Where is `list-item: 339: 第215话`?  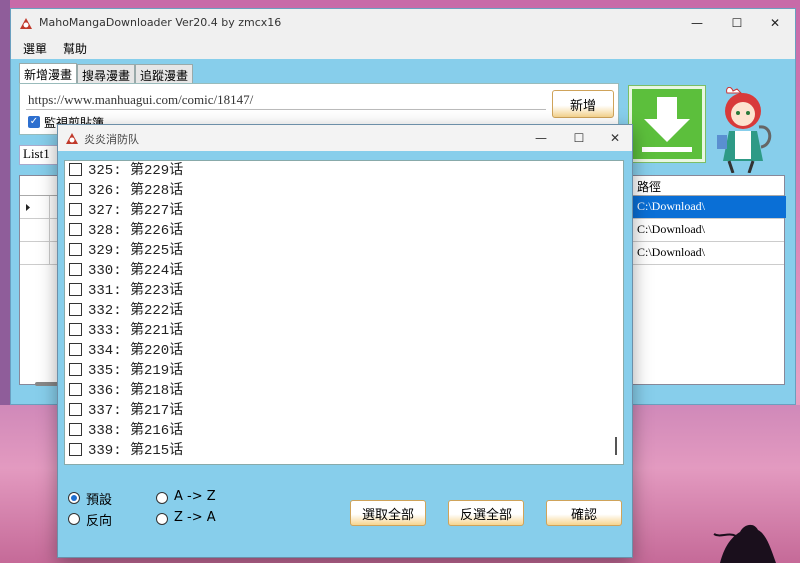
list-item: 339: 第215话 is located at coordinates (126, 449).